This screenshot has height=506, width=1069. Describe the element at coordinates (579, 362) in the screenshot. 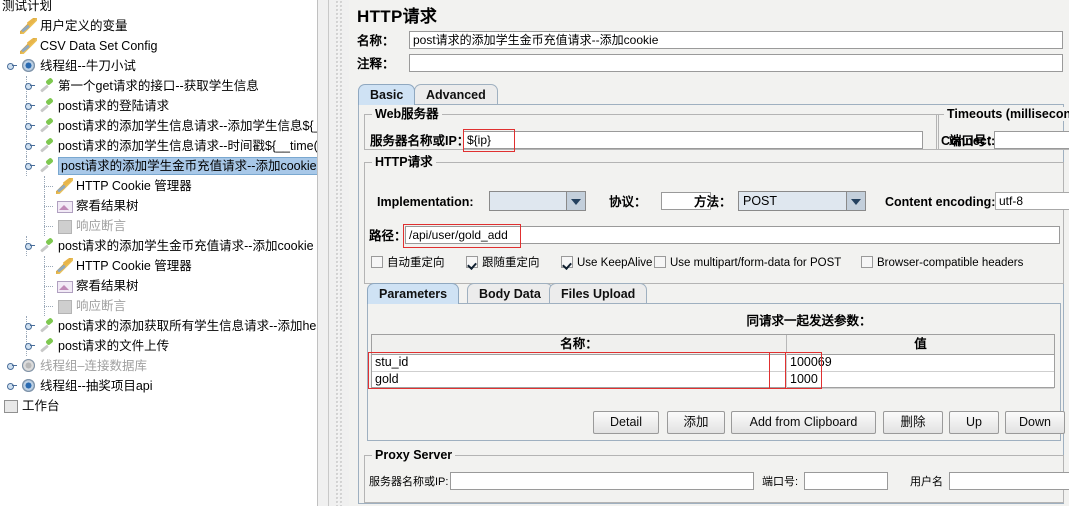

I see `cell-param-name: stu_id` at that location.